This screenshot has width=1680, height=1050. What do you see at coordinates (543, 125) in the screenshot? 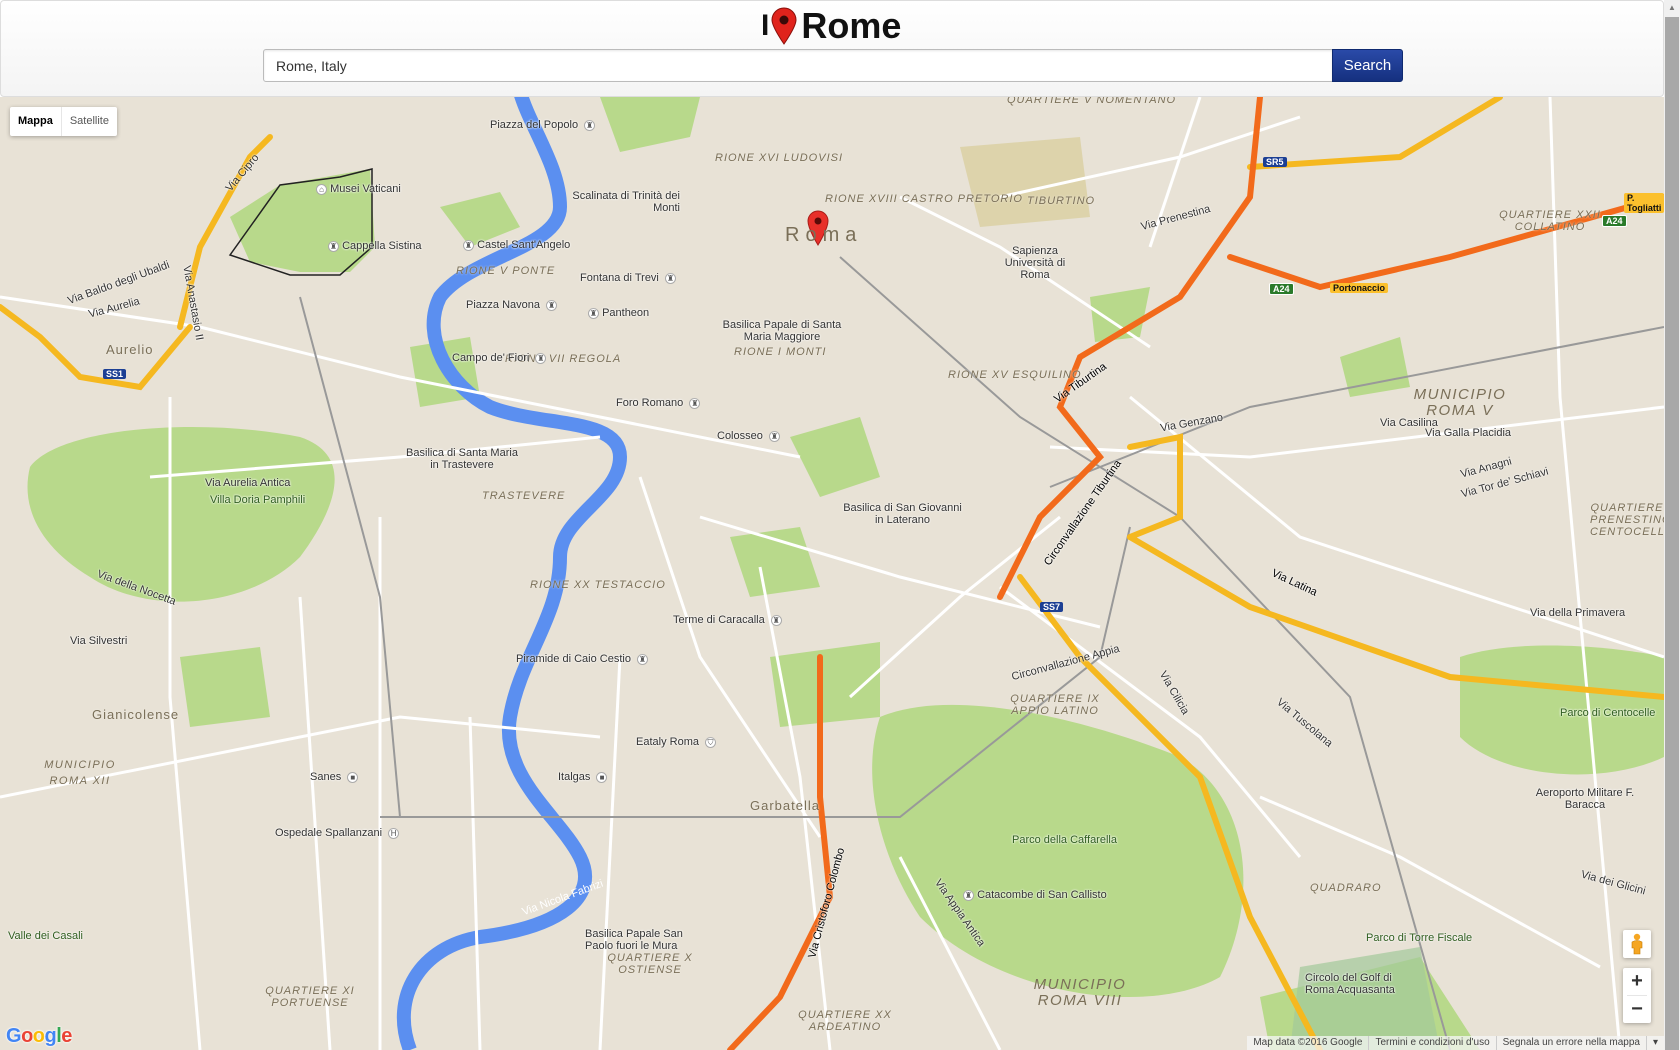
I see `place-piazza-del-popolo: Piazza del Popolo ♜` at bounding box center [543, 125].